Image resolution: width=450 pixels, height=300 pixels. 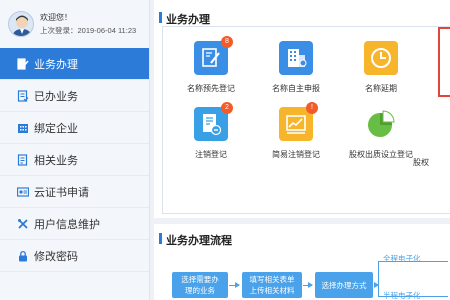 I want to click on flow-step-line: 选择需要办, so click(x=200, y=279).